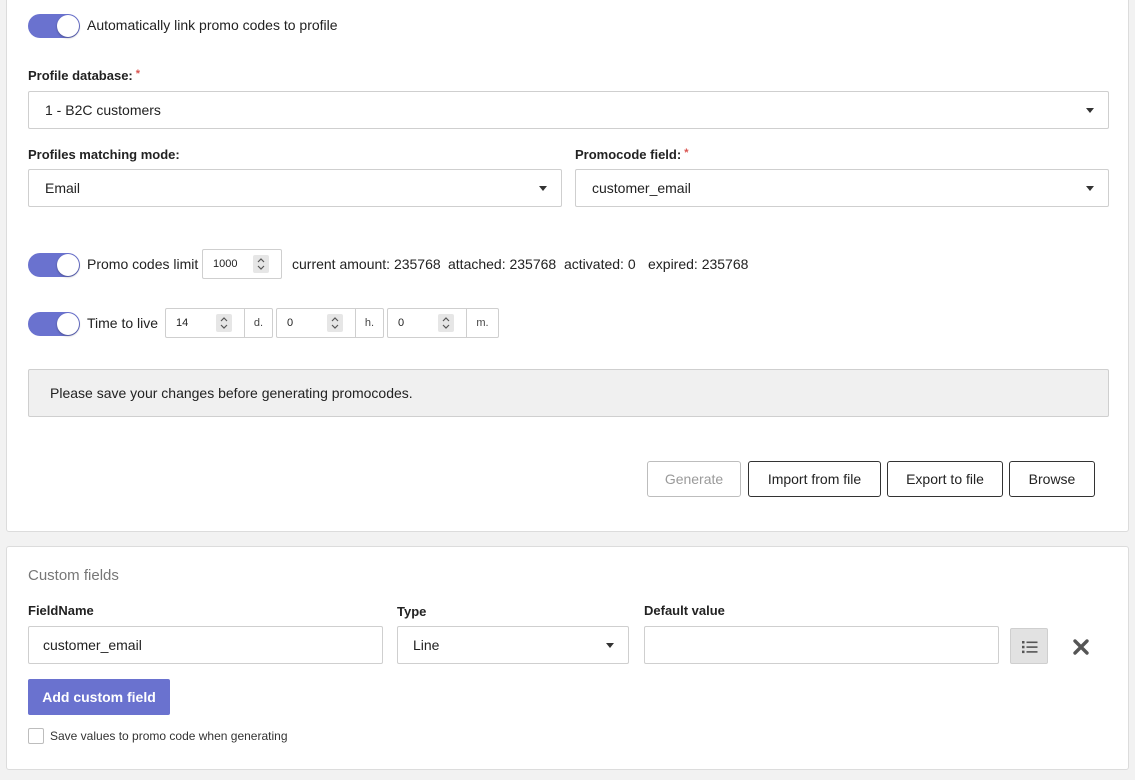 Image resolution: width=1135 pixels, height=780 pixels. I want to click on expired-count: expired: 235768, so click(698, 264).